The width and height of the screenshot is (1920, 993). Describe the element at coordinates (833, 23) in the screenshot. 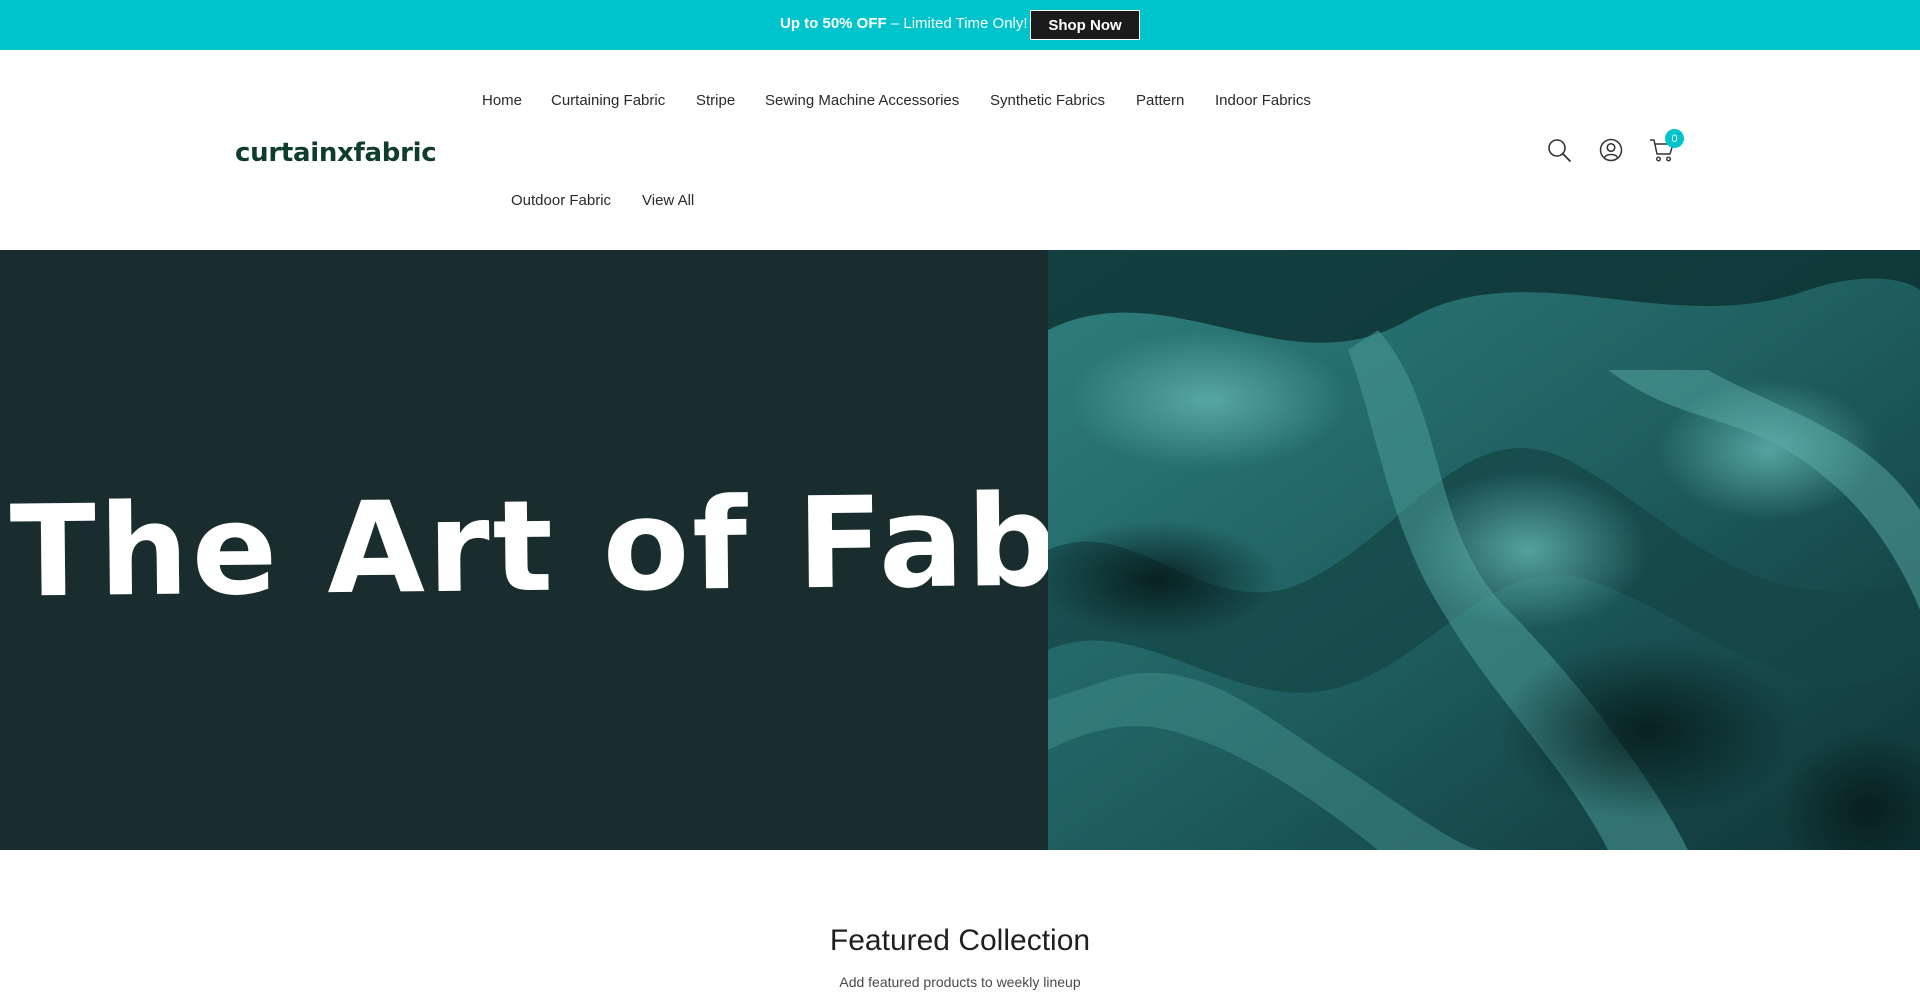

I see `announcement-highlight: Up to 50% OFF` at that location.